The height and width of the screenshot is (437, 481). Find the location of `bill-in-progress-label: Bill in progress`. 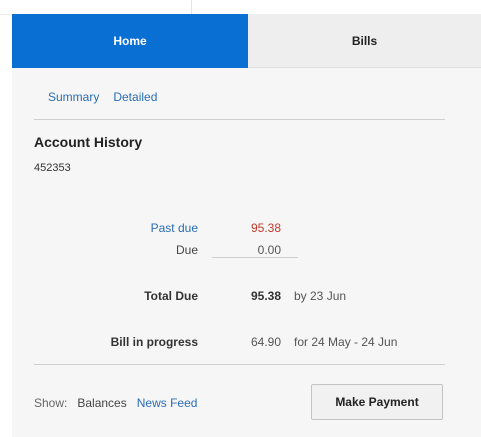

bill-in-progress-label: Bill in progress is located at coordinates (154, 342).